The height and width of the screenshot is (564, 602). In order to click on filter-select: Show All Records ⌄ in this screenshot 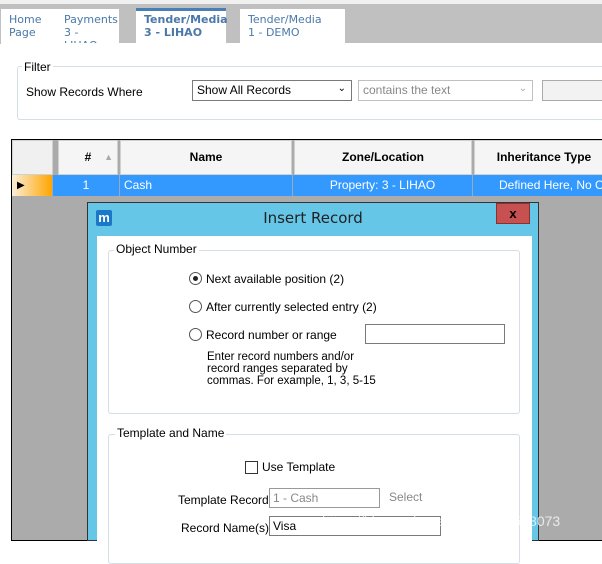, I will do `click(272, 90)`.